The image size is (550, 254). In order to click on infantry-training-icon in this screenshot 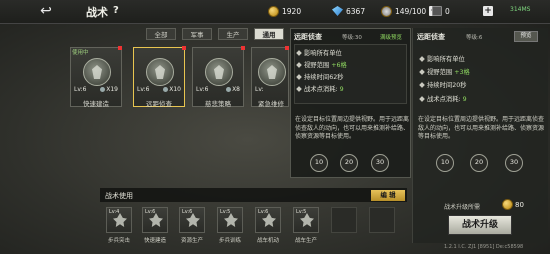, I will do `click(231, 220)`.